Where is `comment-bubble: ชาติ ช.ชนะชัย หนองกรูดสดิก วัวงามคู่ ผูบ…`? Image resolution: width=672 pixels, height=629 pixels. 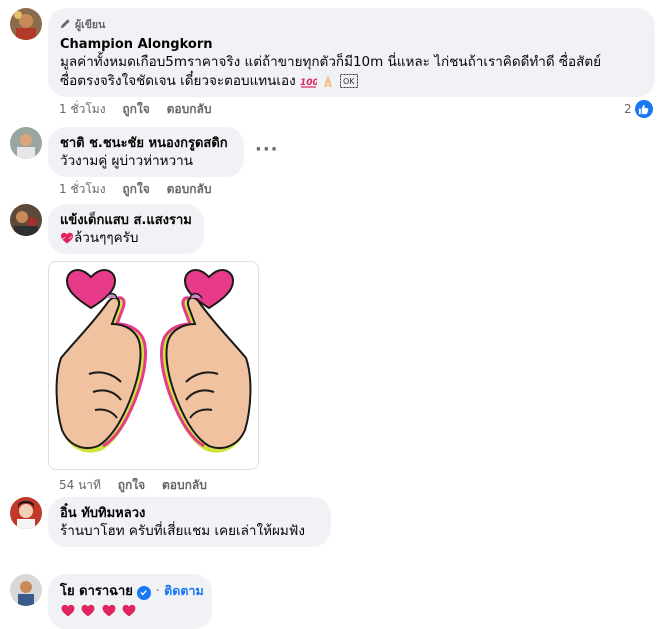 comment-bubble: ชาติ ช.ชนะชัย หนองกรูดสดิก วัวงามคู่ ผูบ… is located at coordinates (146, 152).